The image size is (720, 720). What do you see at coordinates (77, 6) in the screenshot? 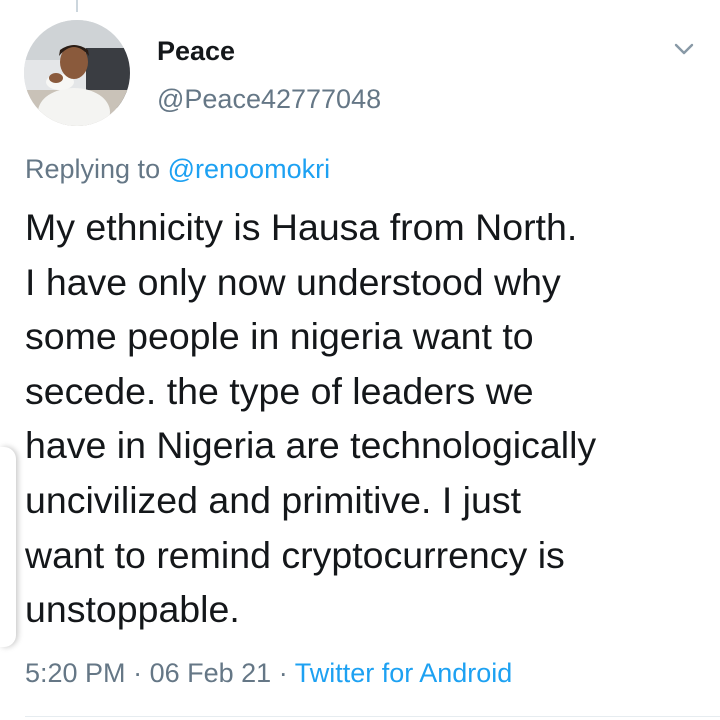
I see `thread-connector-line` at bounding box center [77, 6].